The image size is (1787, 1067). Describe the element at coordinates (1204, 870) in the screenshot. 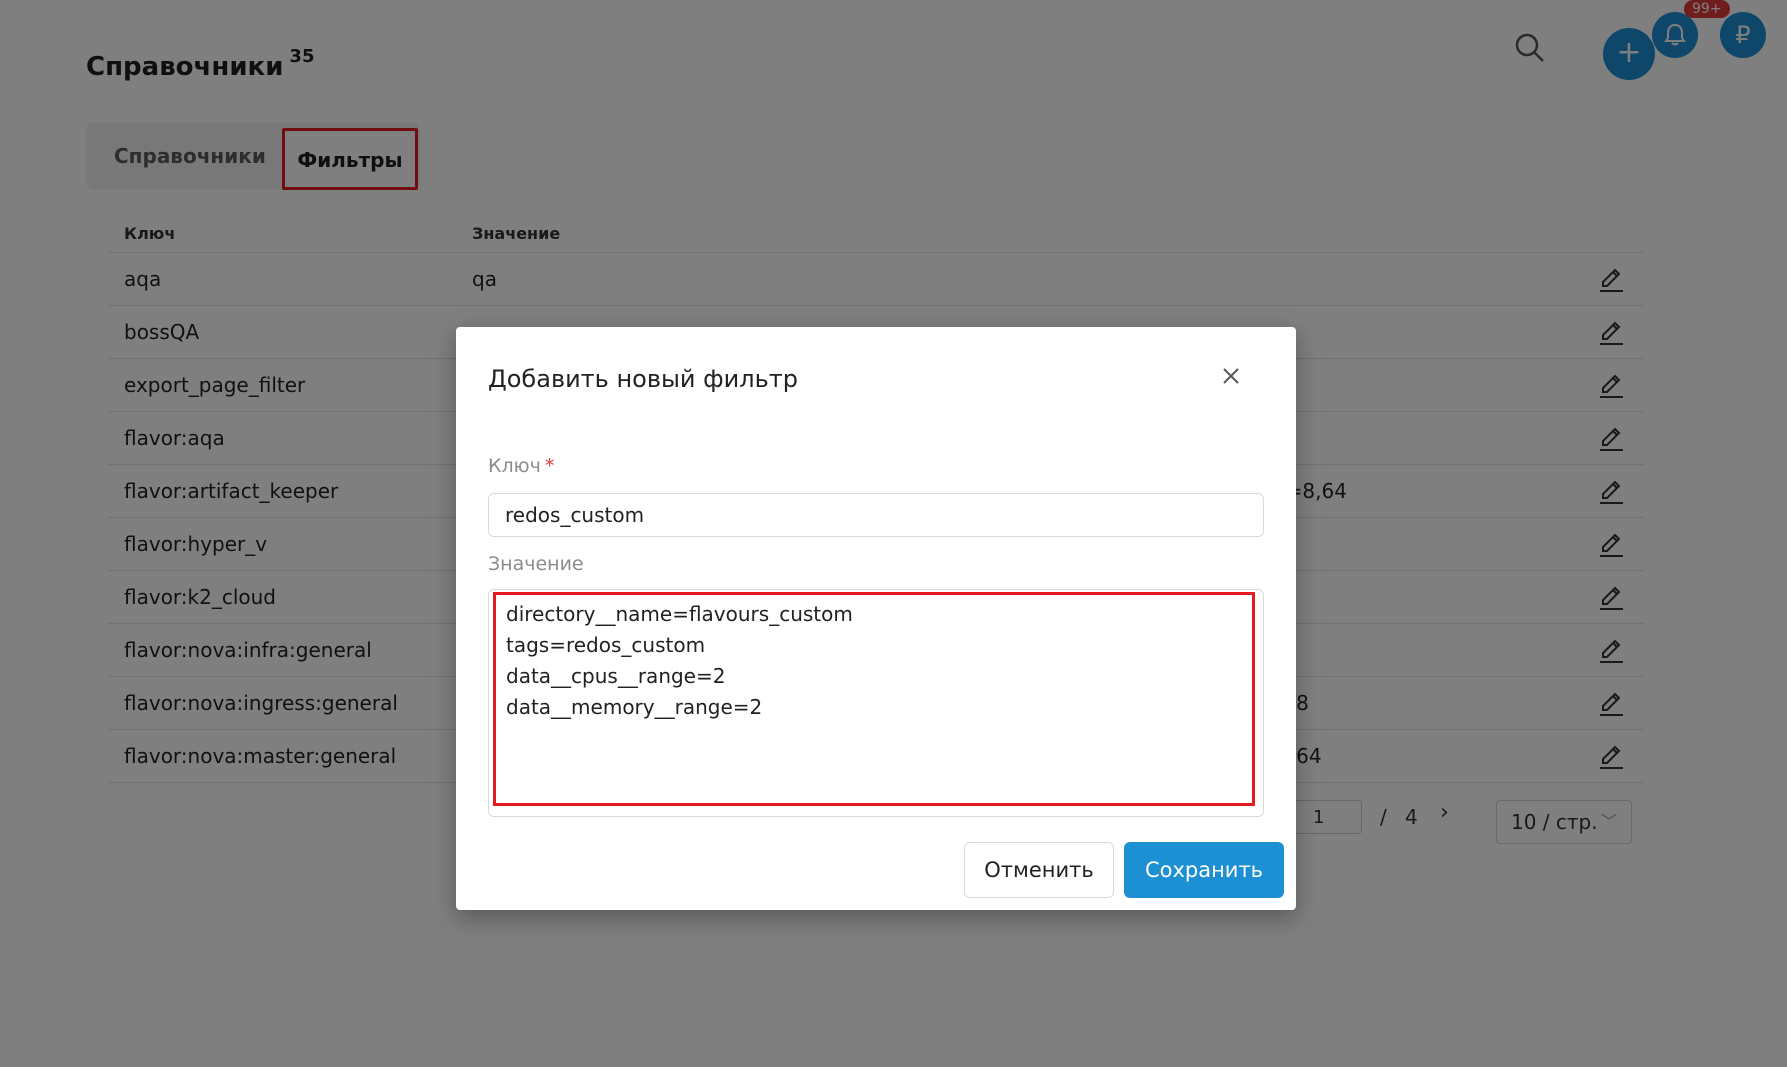

I see `save-button: Сохранить` at that location.